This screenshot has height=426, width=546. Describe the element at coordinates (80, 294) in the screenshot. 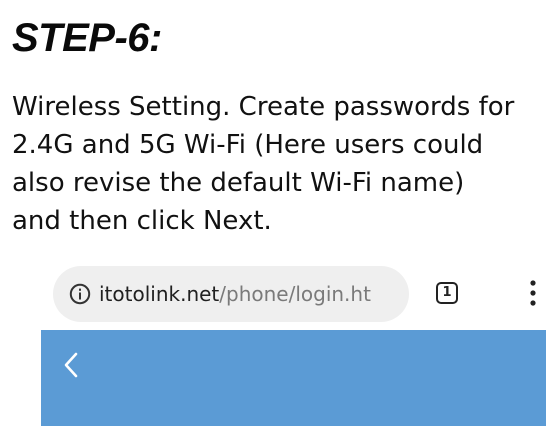

I see `info-icon` at that location.